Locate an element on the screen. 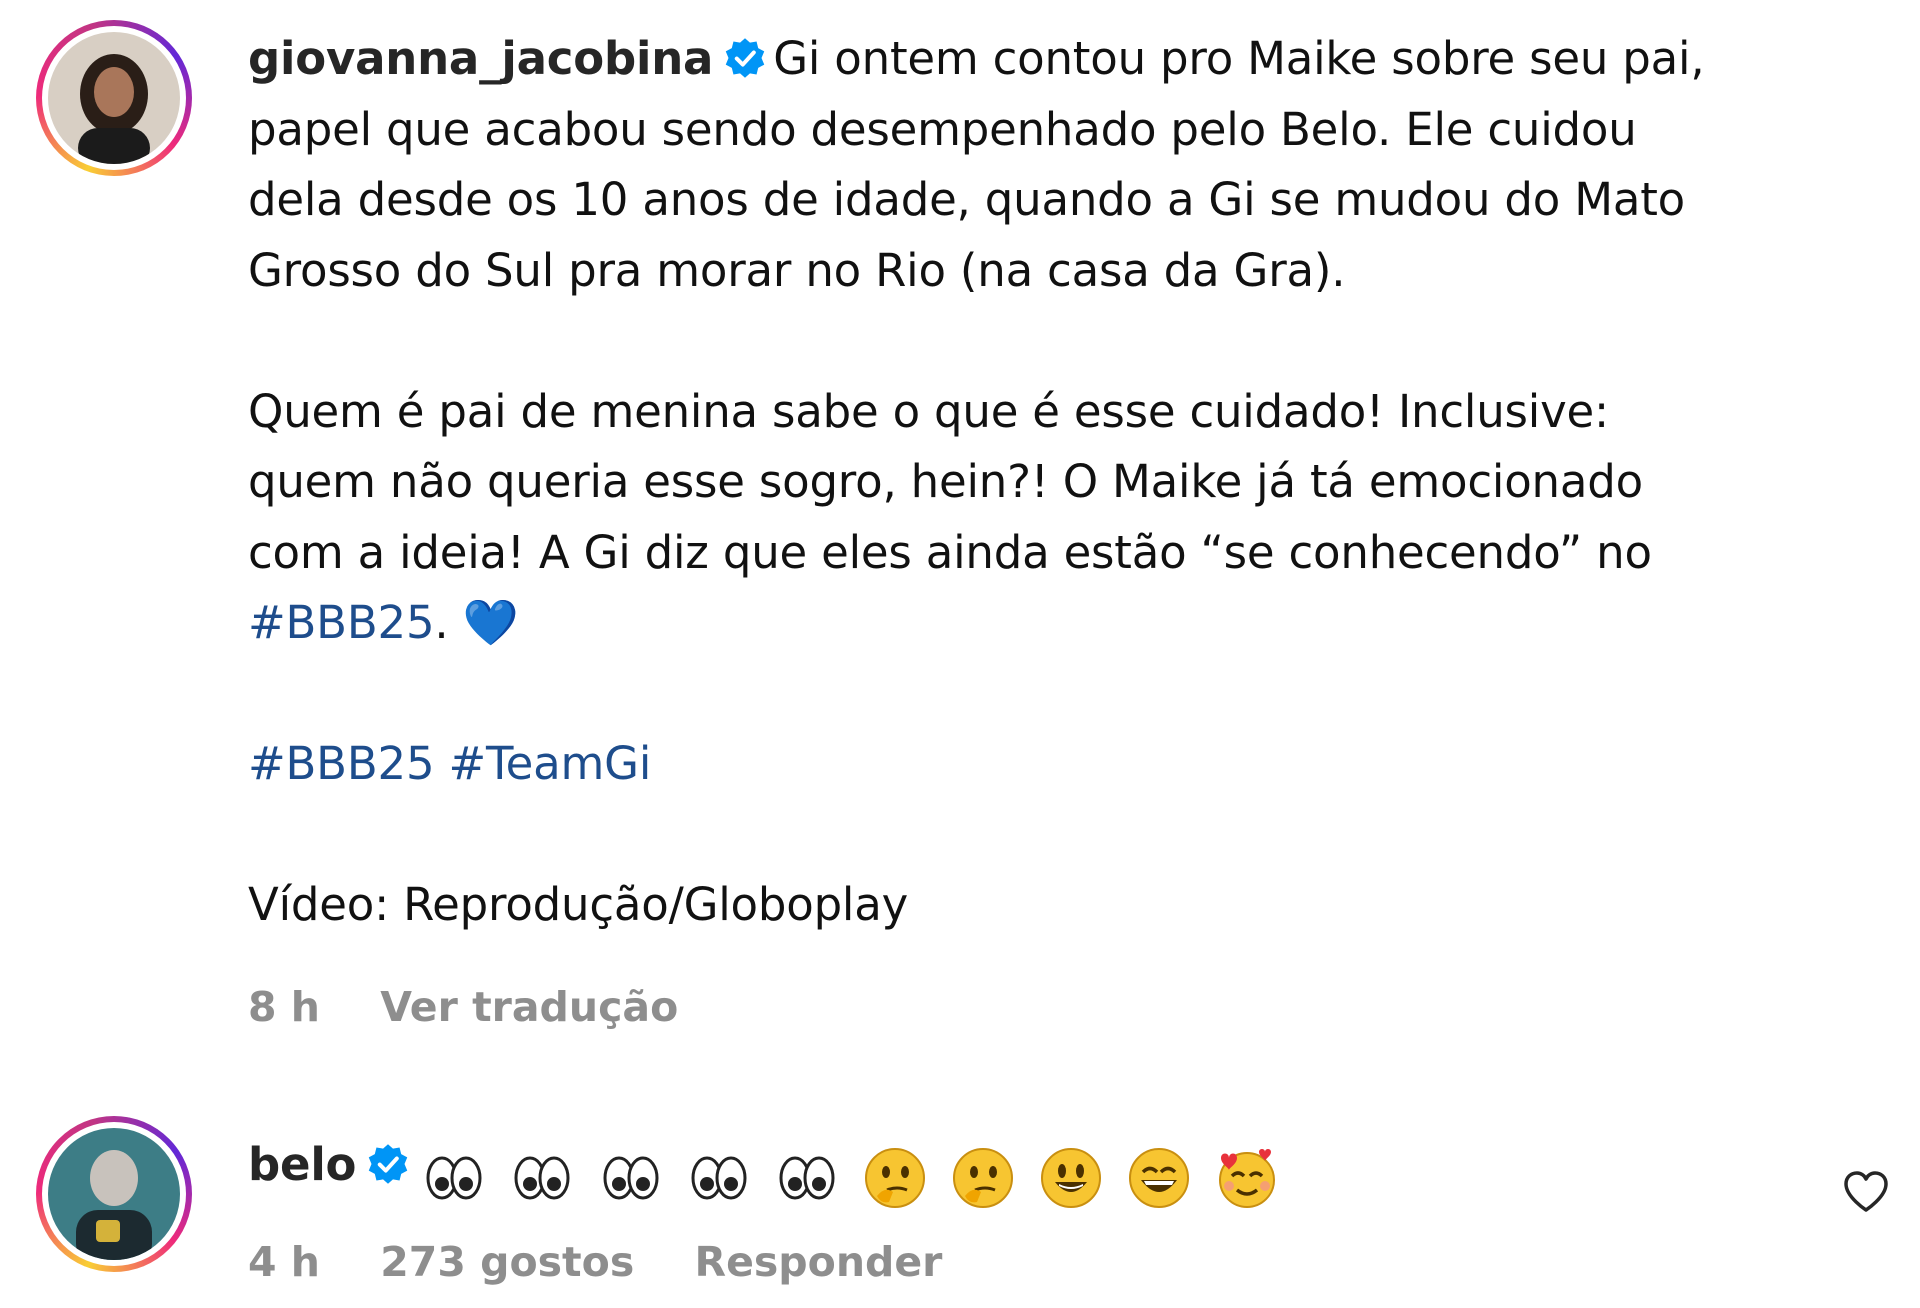  smiling-face-with-hearts-emoji-icon is located at coordinates (1247, 1178).